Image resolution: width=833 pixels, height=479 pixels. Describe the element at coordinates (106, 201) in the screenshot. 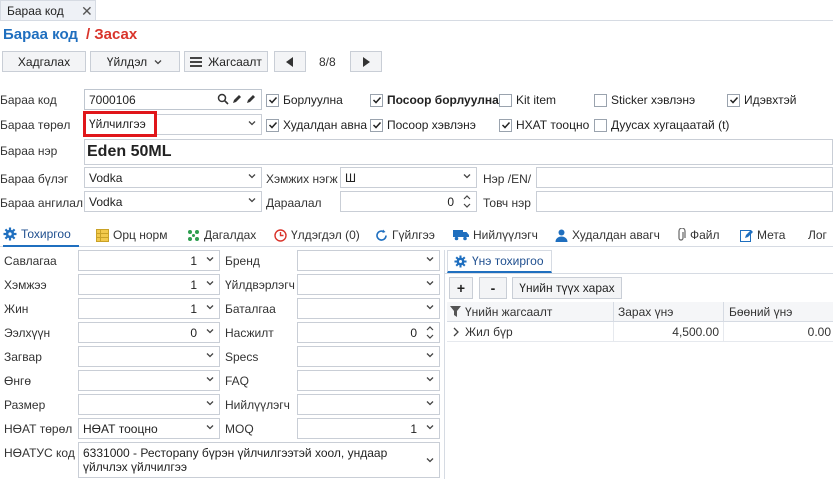

I see `class-value: Vodka` at that location.